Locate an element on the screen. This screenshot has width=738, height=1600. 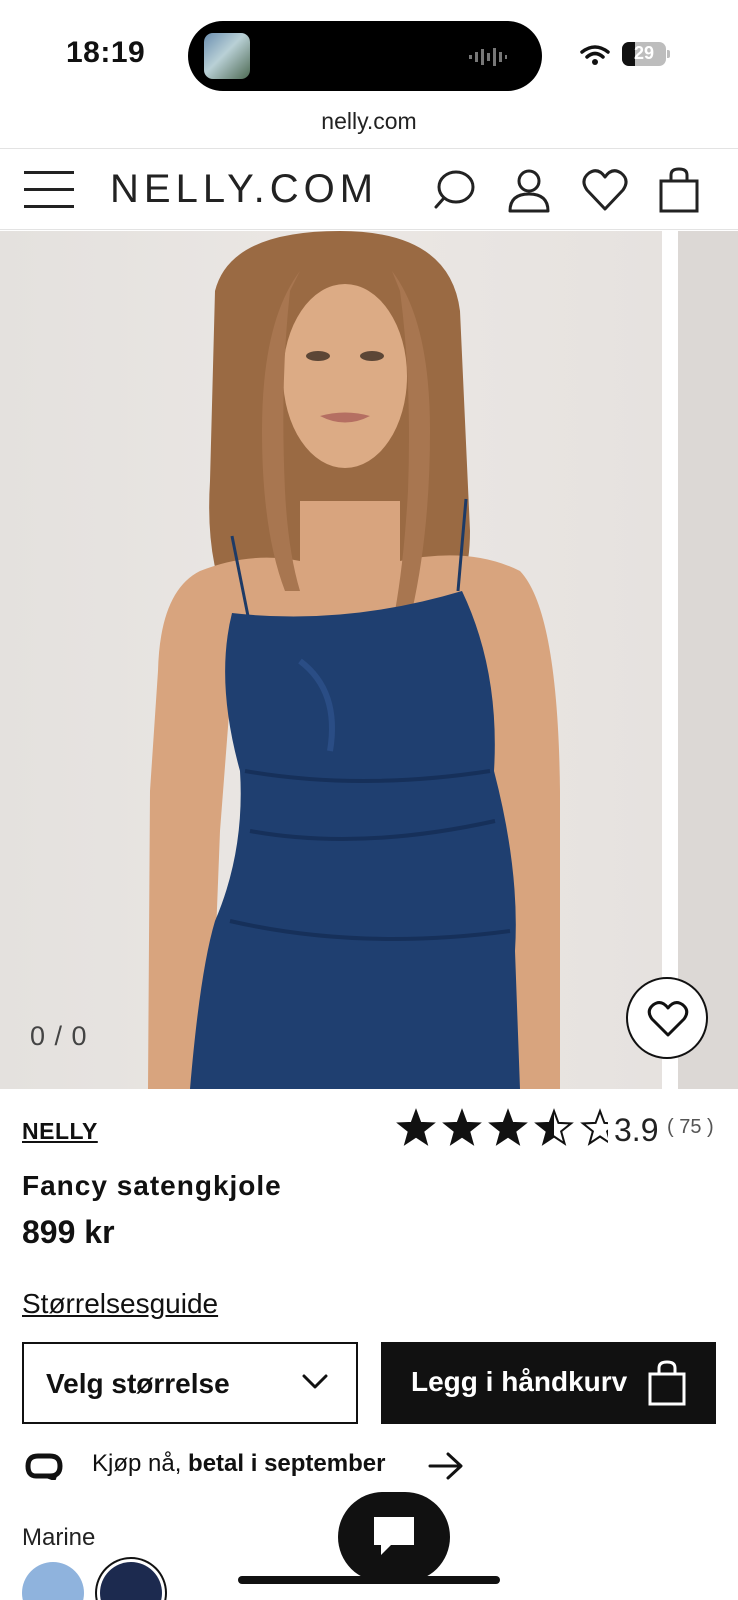
add-to-cart-label: Legg i håndkurv is located at coordinates (519, 1381).